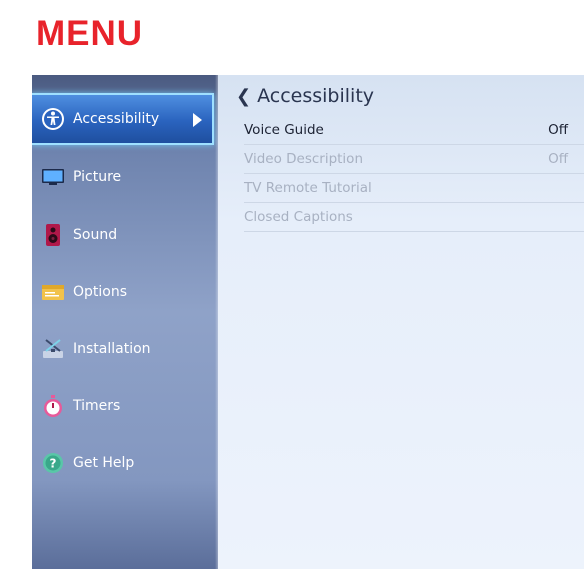 The image size is (584, 569). I want to click on menu-item-options: Options, so click(125, 292).